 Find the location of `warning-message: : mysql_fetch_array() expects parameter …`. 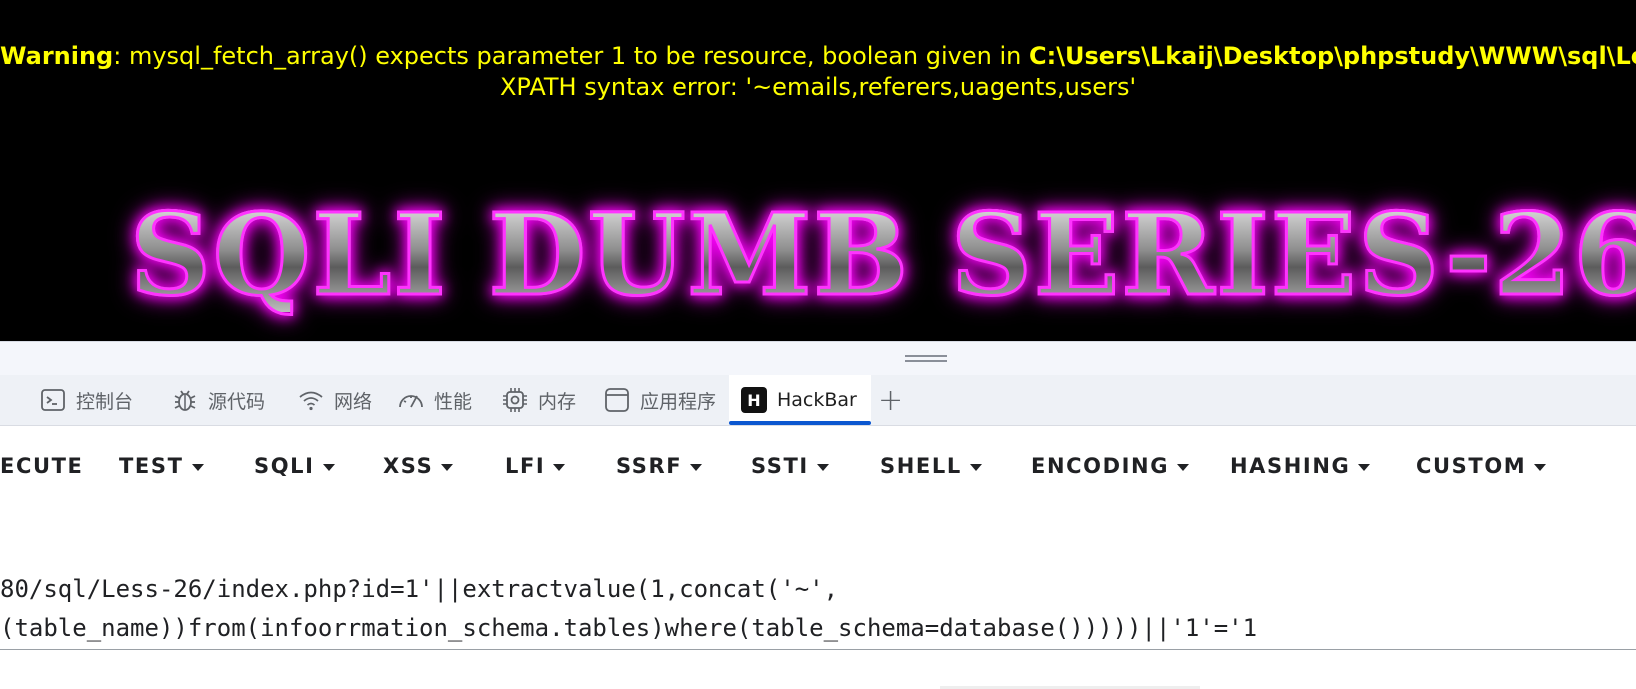

warning-message: : mysql_fetch_array() expects parameter … is located at coordinates (571, 56).